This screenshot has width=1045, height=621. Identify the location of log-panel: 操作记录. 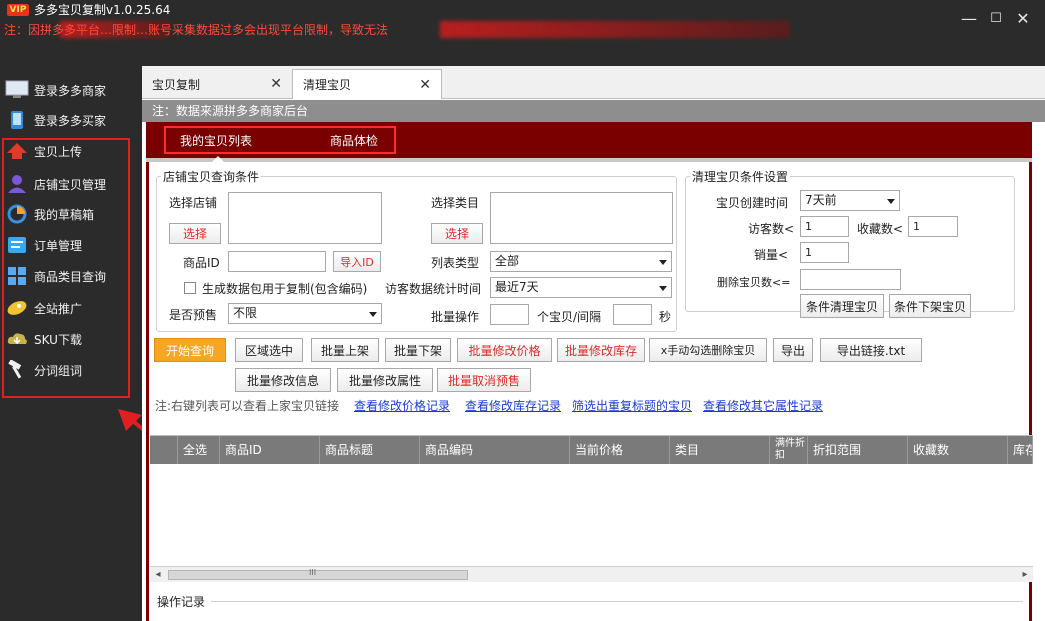
(589, 604).